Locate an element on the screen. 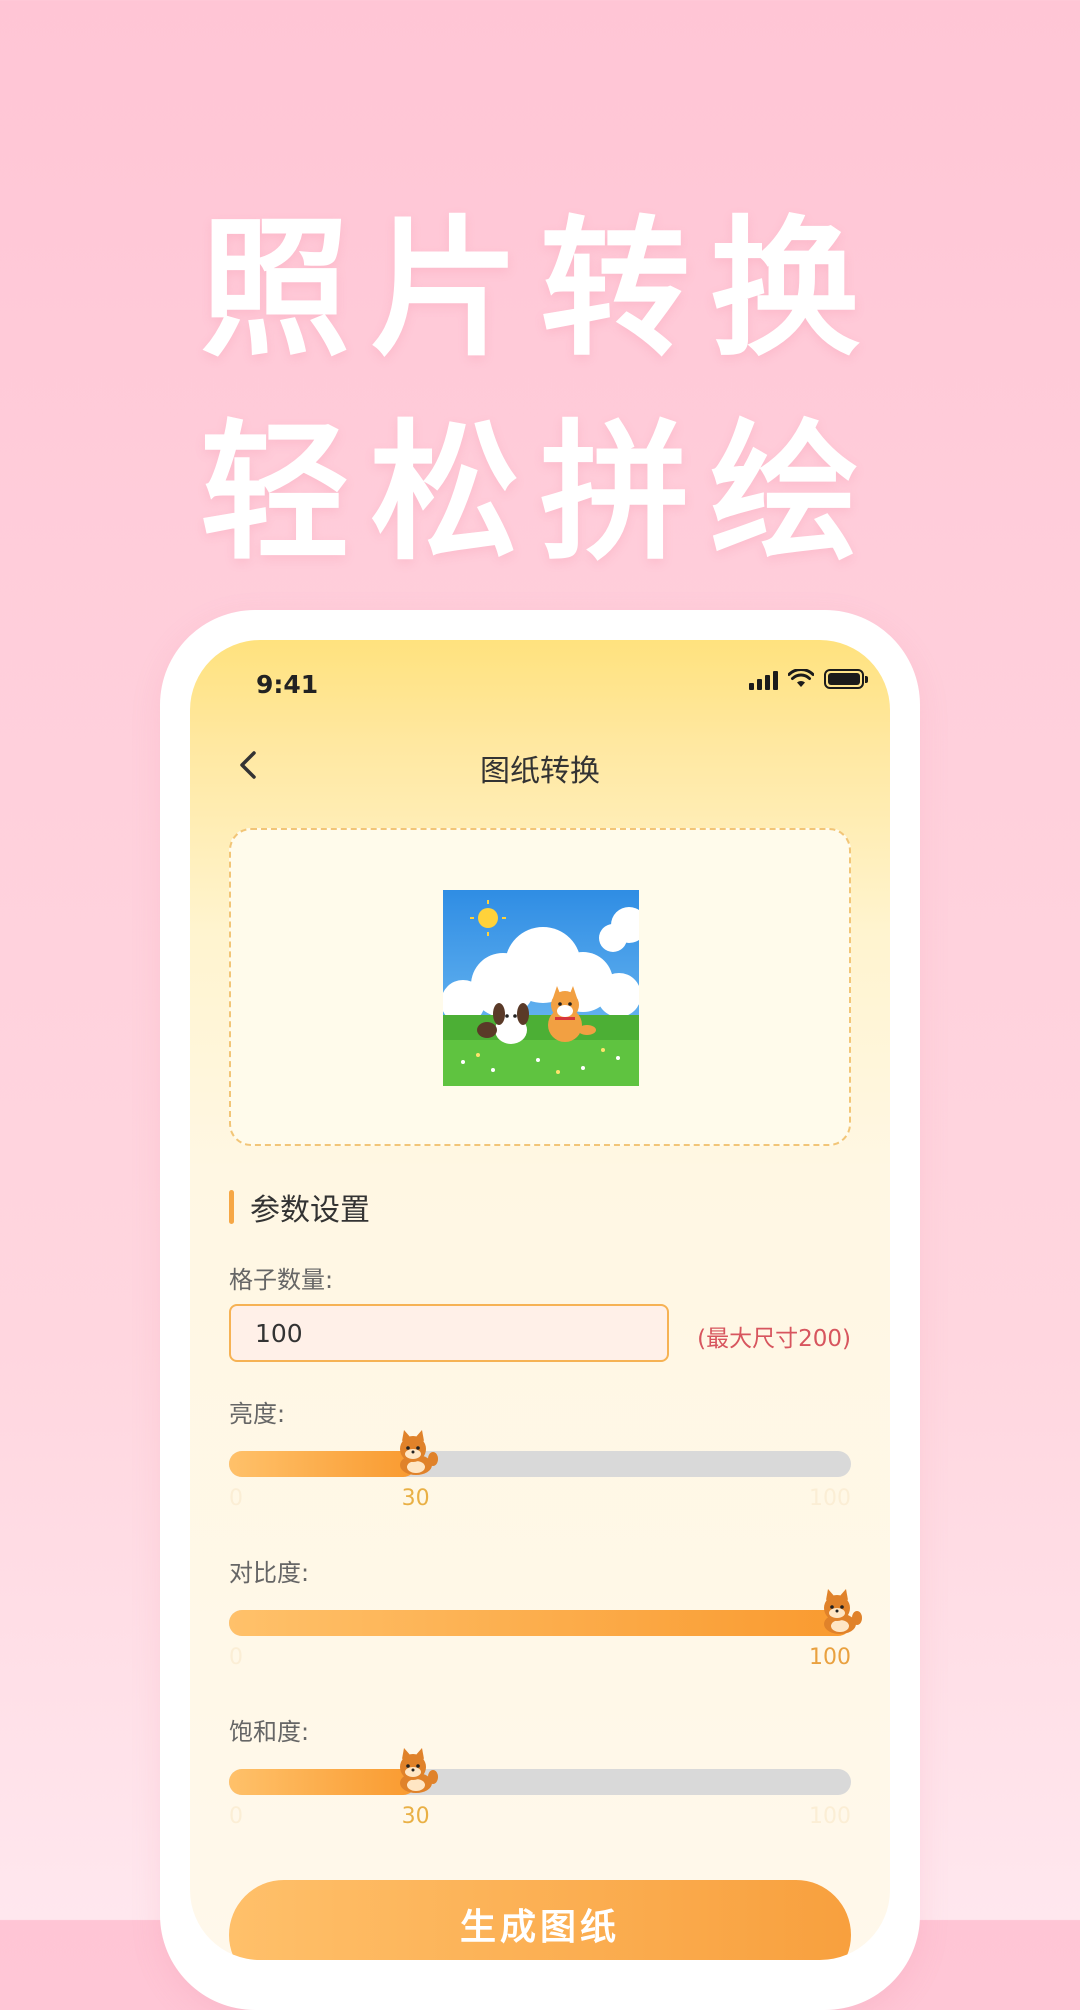  uploaded-photo-preview is located at coordinates (541, 988).